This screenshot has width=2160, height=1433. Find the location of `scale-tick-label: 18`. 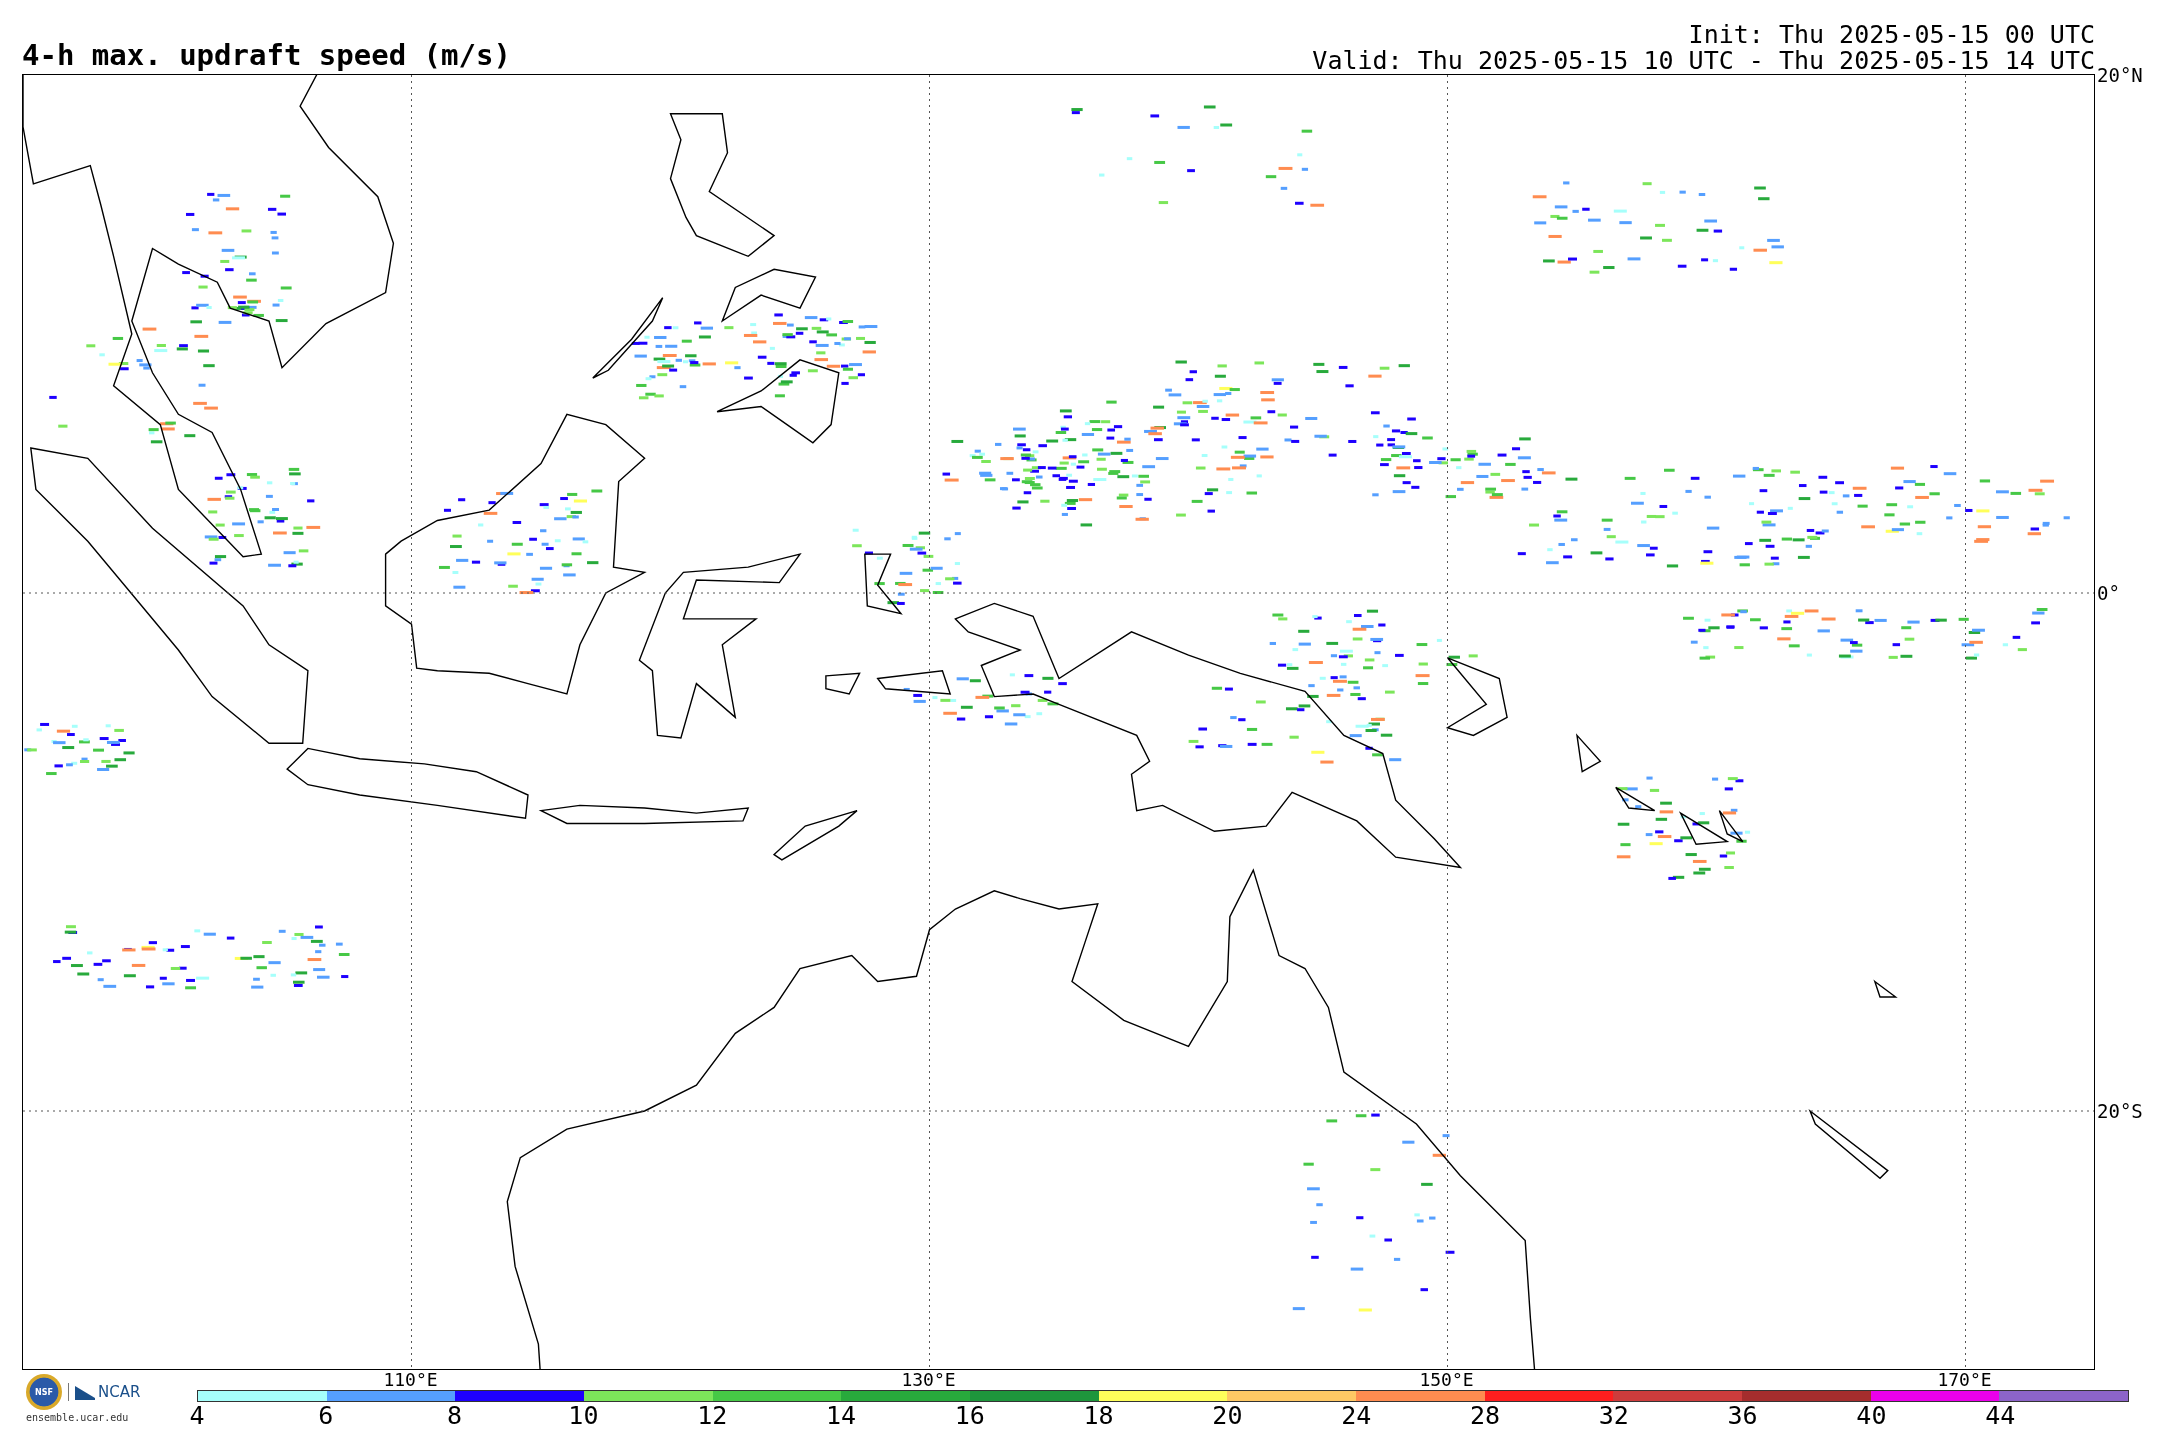

scale-tick-label: 18 is located at coordinates (1098, 1416).